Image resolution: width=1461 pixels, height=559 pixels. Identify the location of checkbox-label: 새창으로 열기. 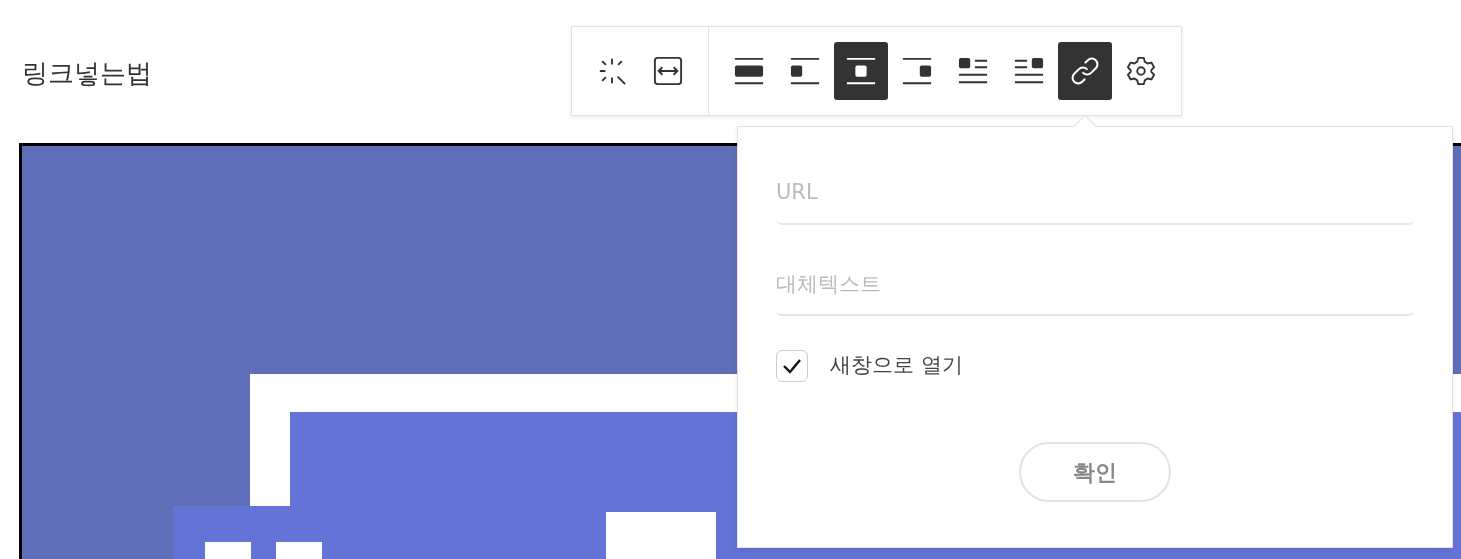
(896, 366).